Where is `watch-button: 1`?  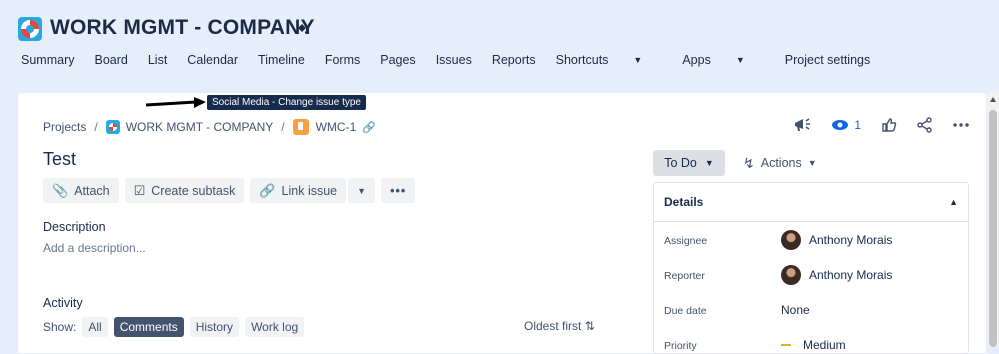
watch-button: 1 is located at coordinates (846, 125).